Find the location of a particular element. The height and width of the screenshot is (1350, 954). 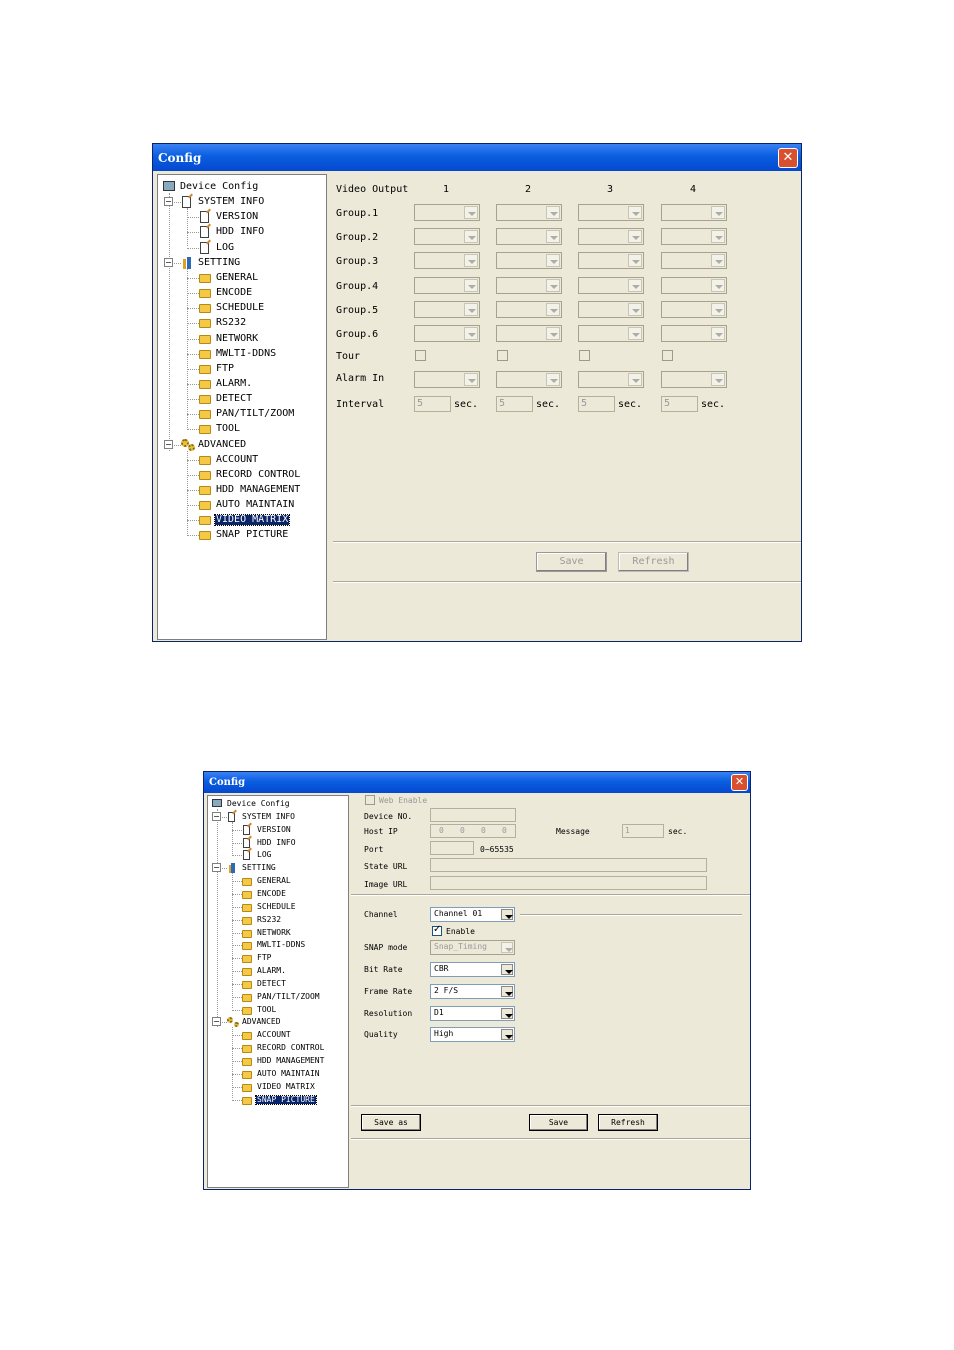

frame-rate-select: 2 F/S is located at coordinates (472, 991).